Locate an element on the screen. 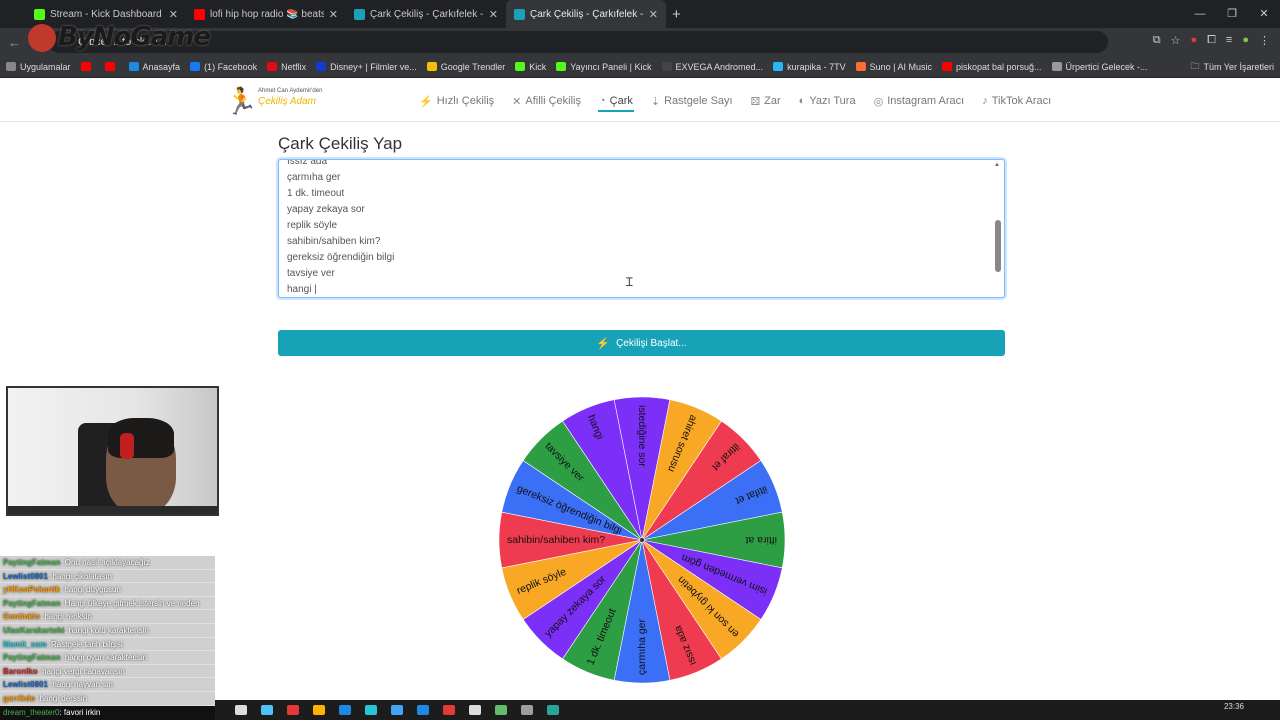 Image resolution: width=1280 pixels, height=720 pixels. minimize-icon: — is located at coordinates (1200, 14).